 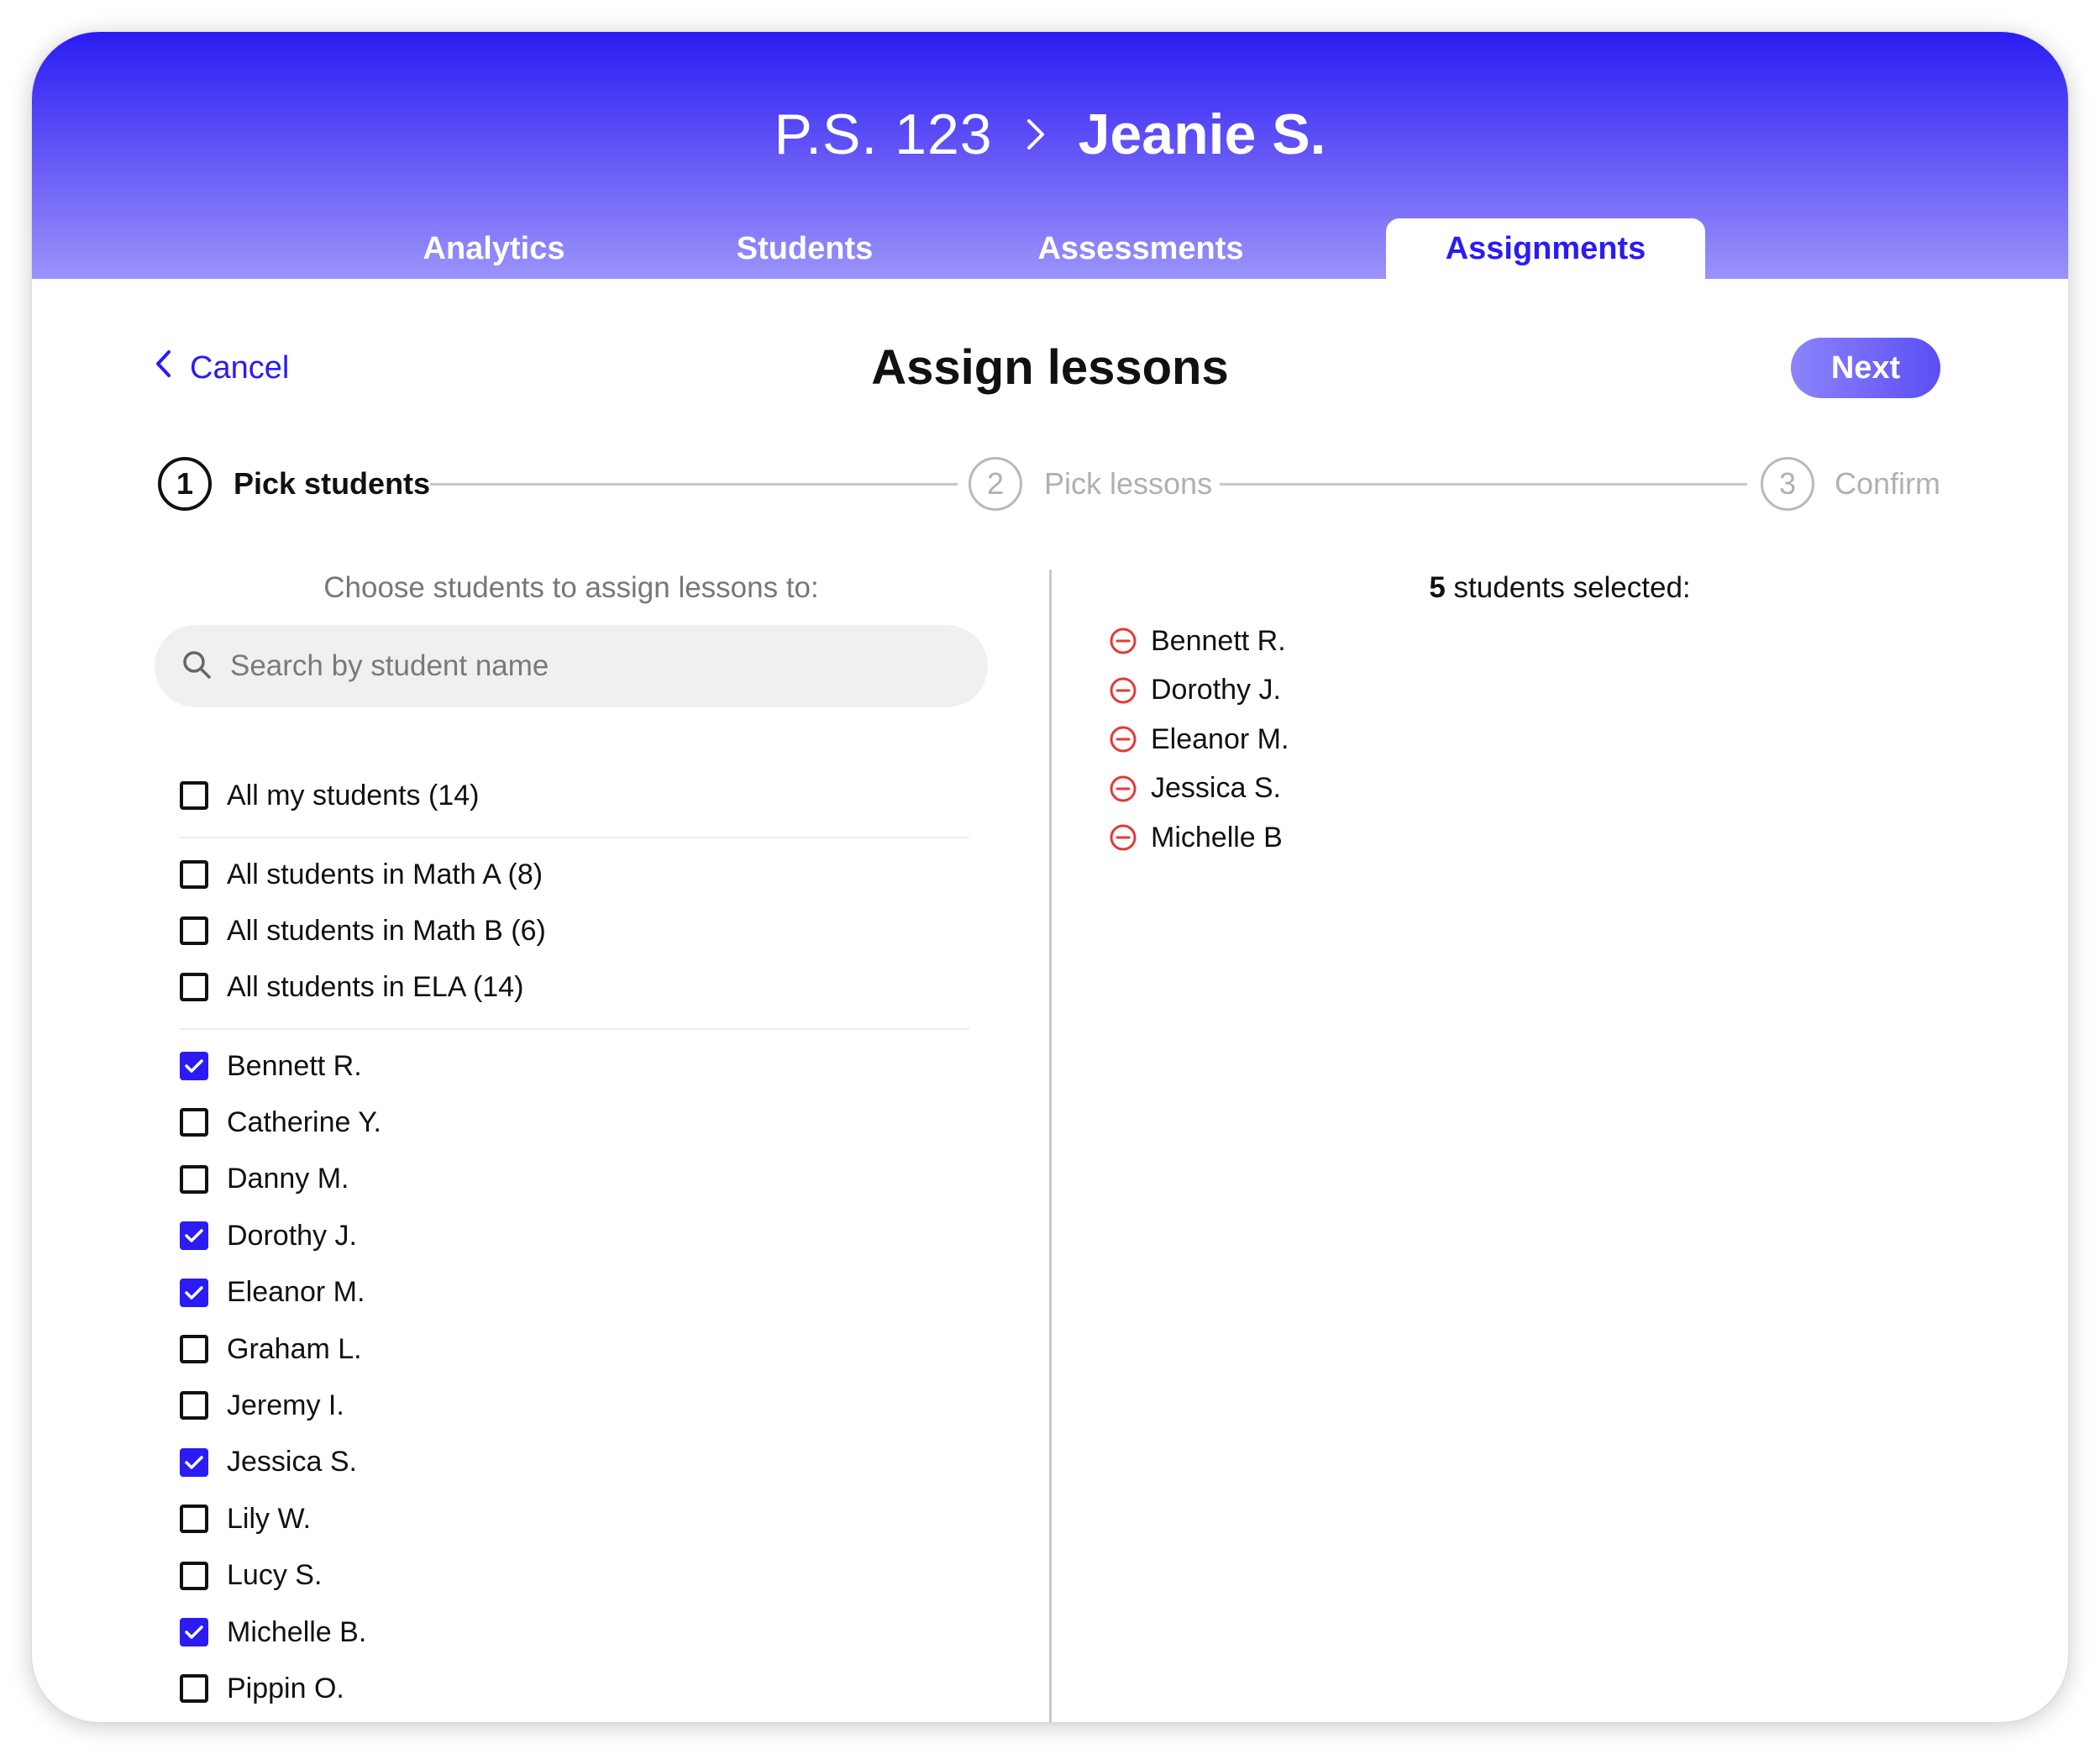 What do you see at coordinates (1199, 739) in the screenshot?
I see `selected-student: Eleanor M.` at bounding box center [1199, 739].